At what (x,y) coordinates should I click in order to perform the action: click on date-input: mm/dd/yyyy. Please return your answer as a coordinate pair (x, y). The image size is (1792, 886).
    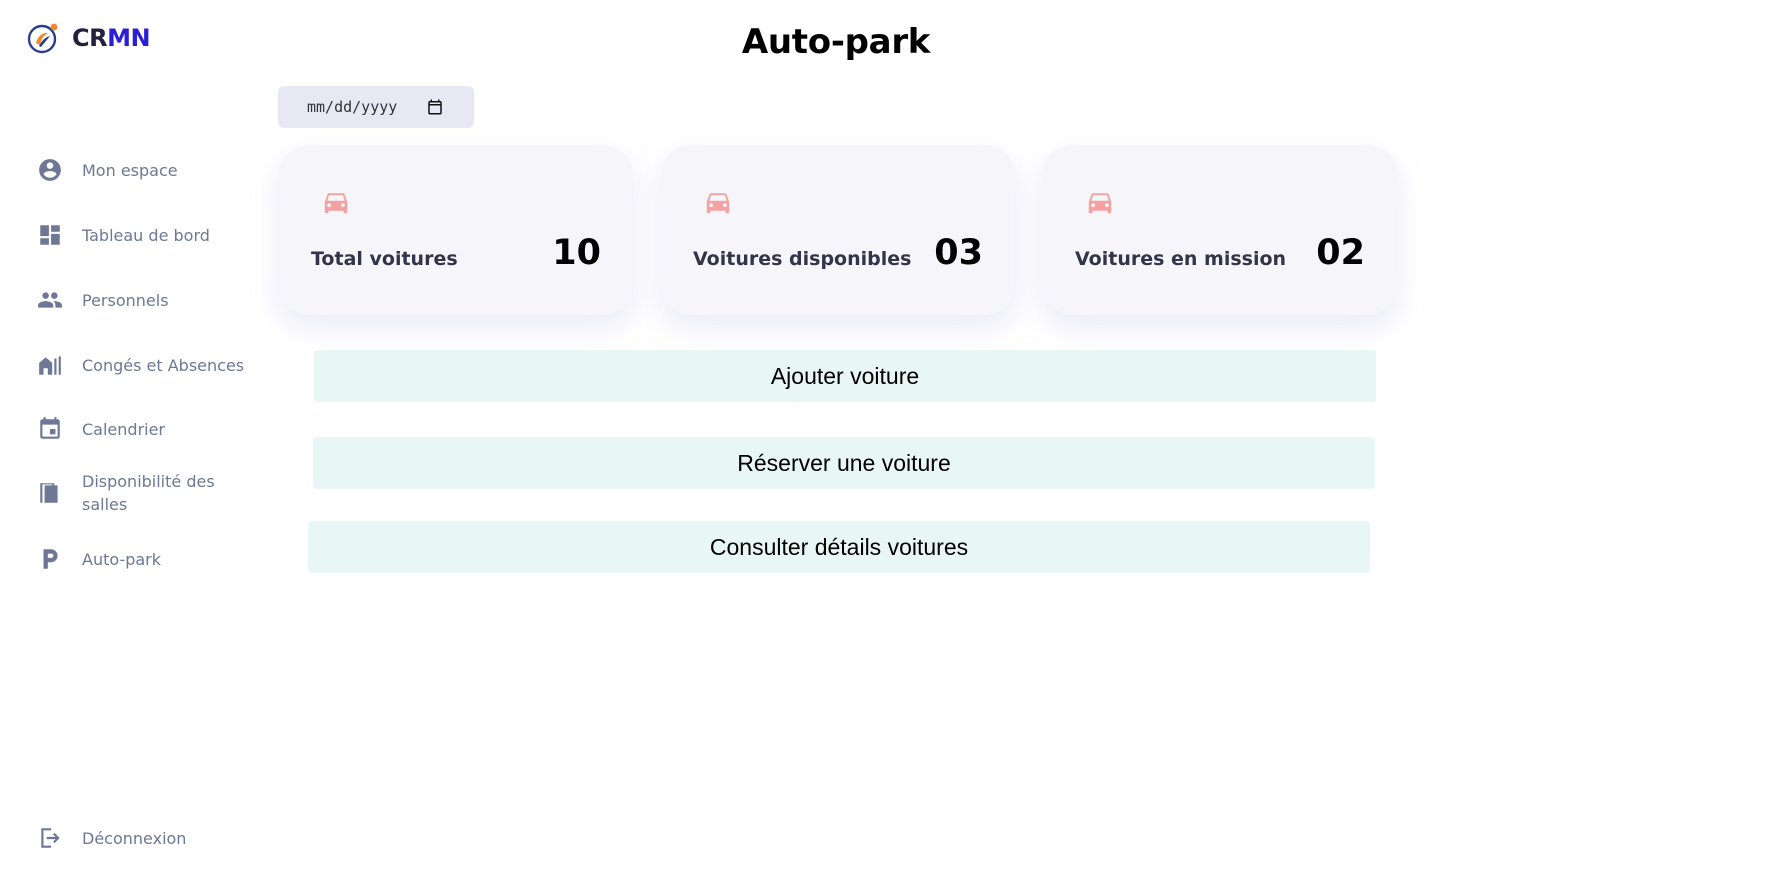
    Looking at the image, I should click on (376, 107).